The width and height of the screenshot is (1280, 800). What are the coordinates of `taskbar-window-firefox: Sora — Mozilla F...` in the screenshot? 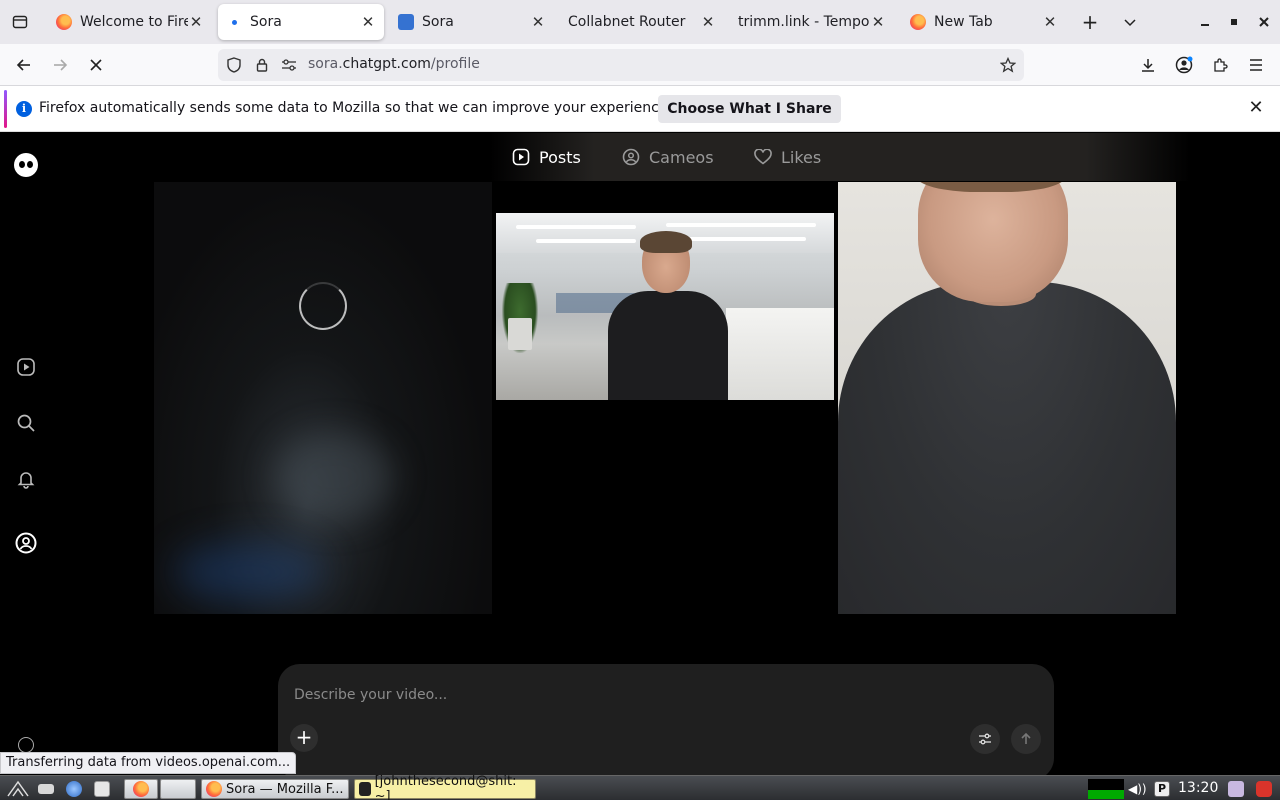 It's located at (275, 789).